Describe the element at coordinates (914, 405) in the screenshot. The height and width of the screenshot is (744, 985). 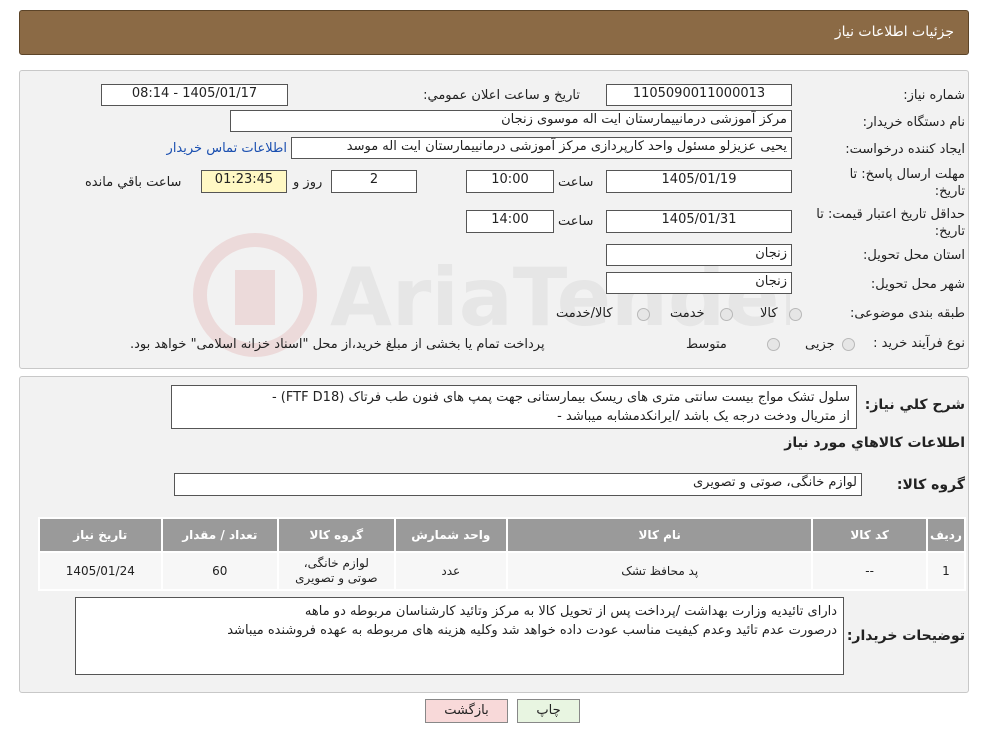
I see `summary-label: شرح کلي نياز:` at that location.